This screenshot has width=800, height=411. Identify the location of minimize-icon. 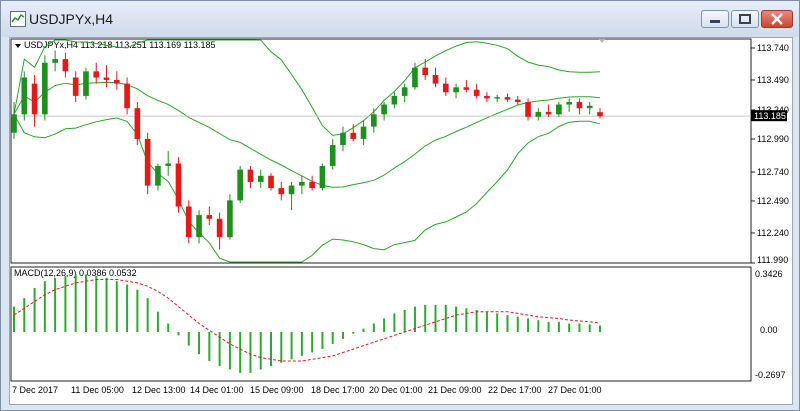
(715, 21).